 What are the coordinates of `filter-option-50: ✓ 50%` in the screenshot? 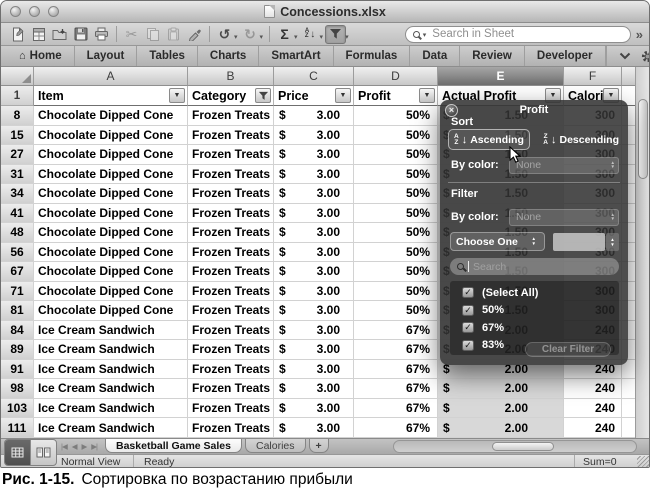 It's located at (534, 311).